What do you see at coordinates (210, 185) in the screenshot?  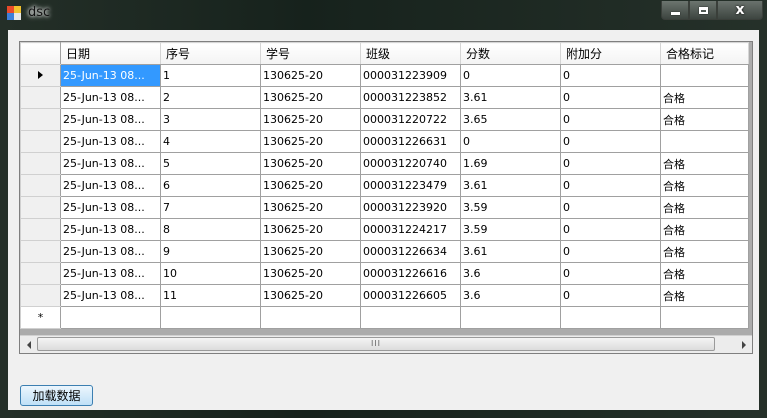 I see `cell-seq: 6` at bounding box center [210, 185].